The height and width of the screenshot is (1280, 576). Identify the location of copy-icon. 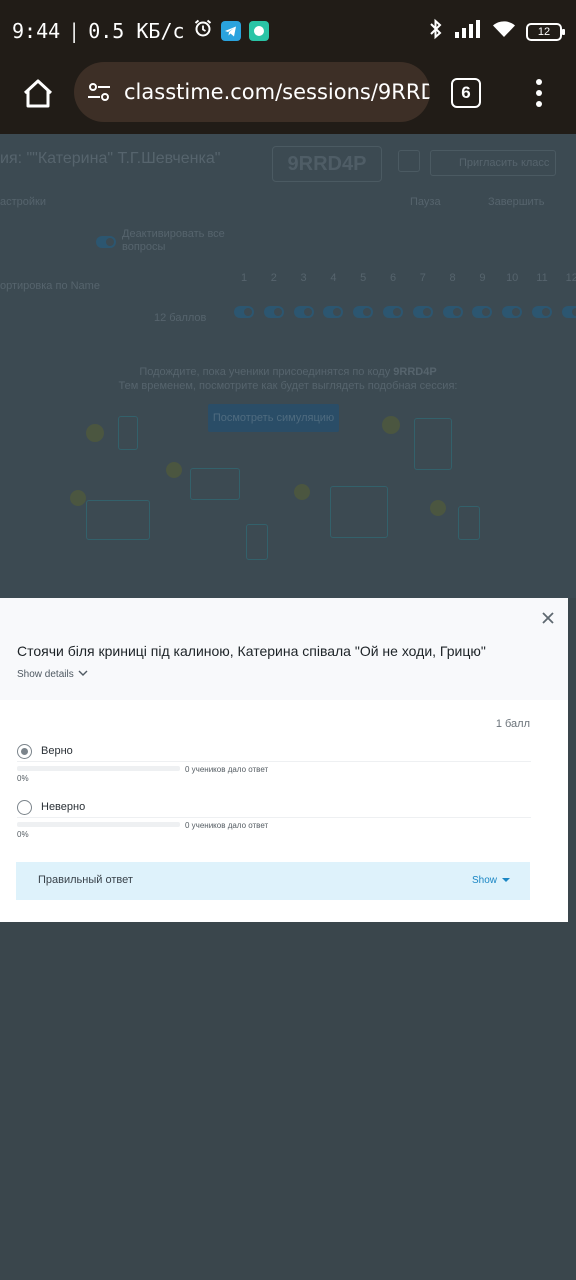
(409, 161).